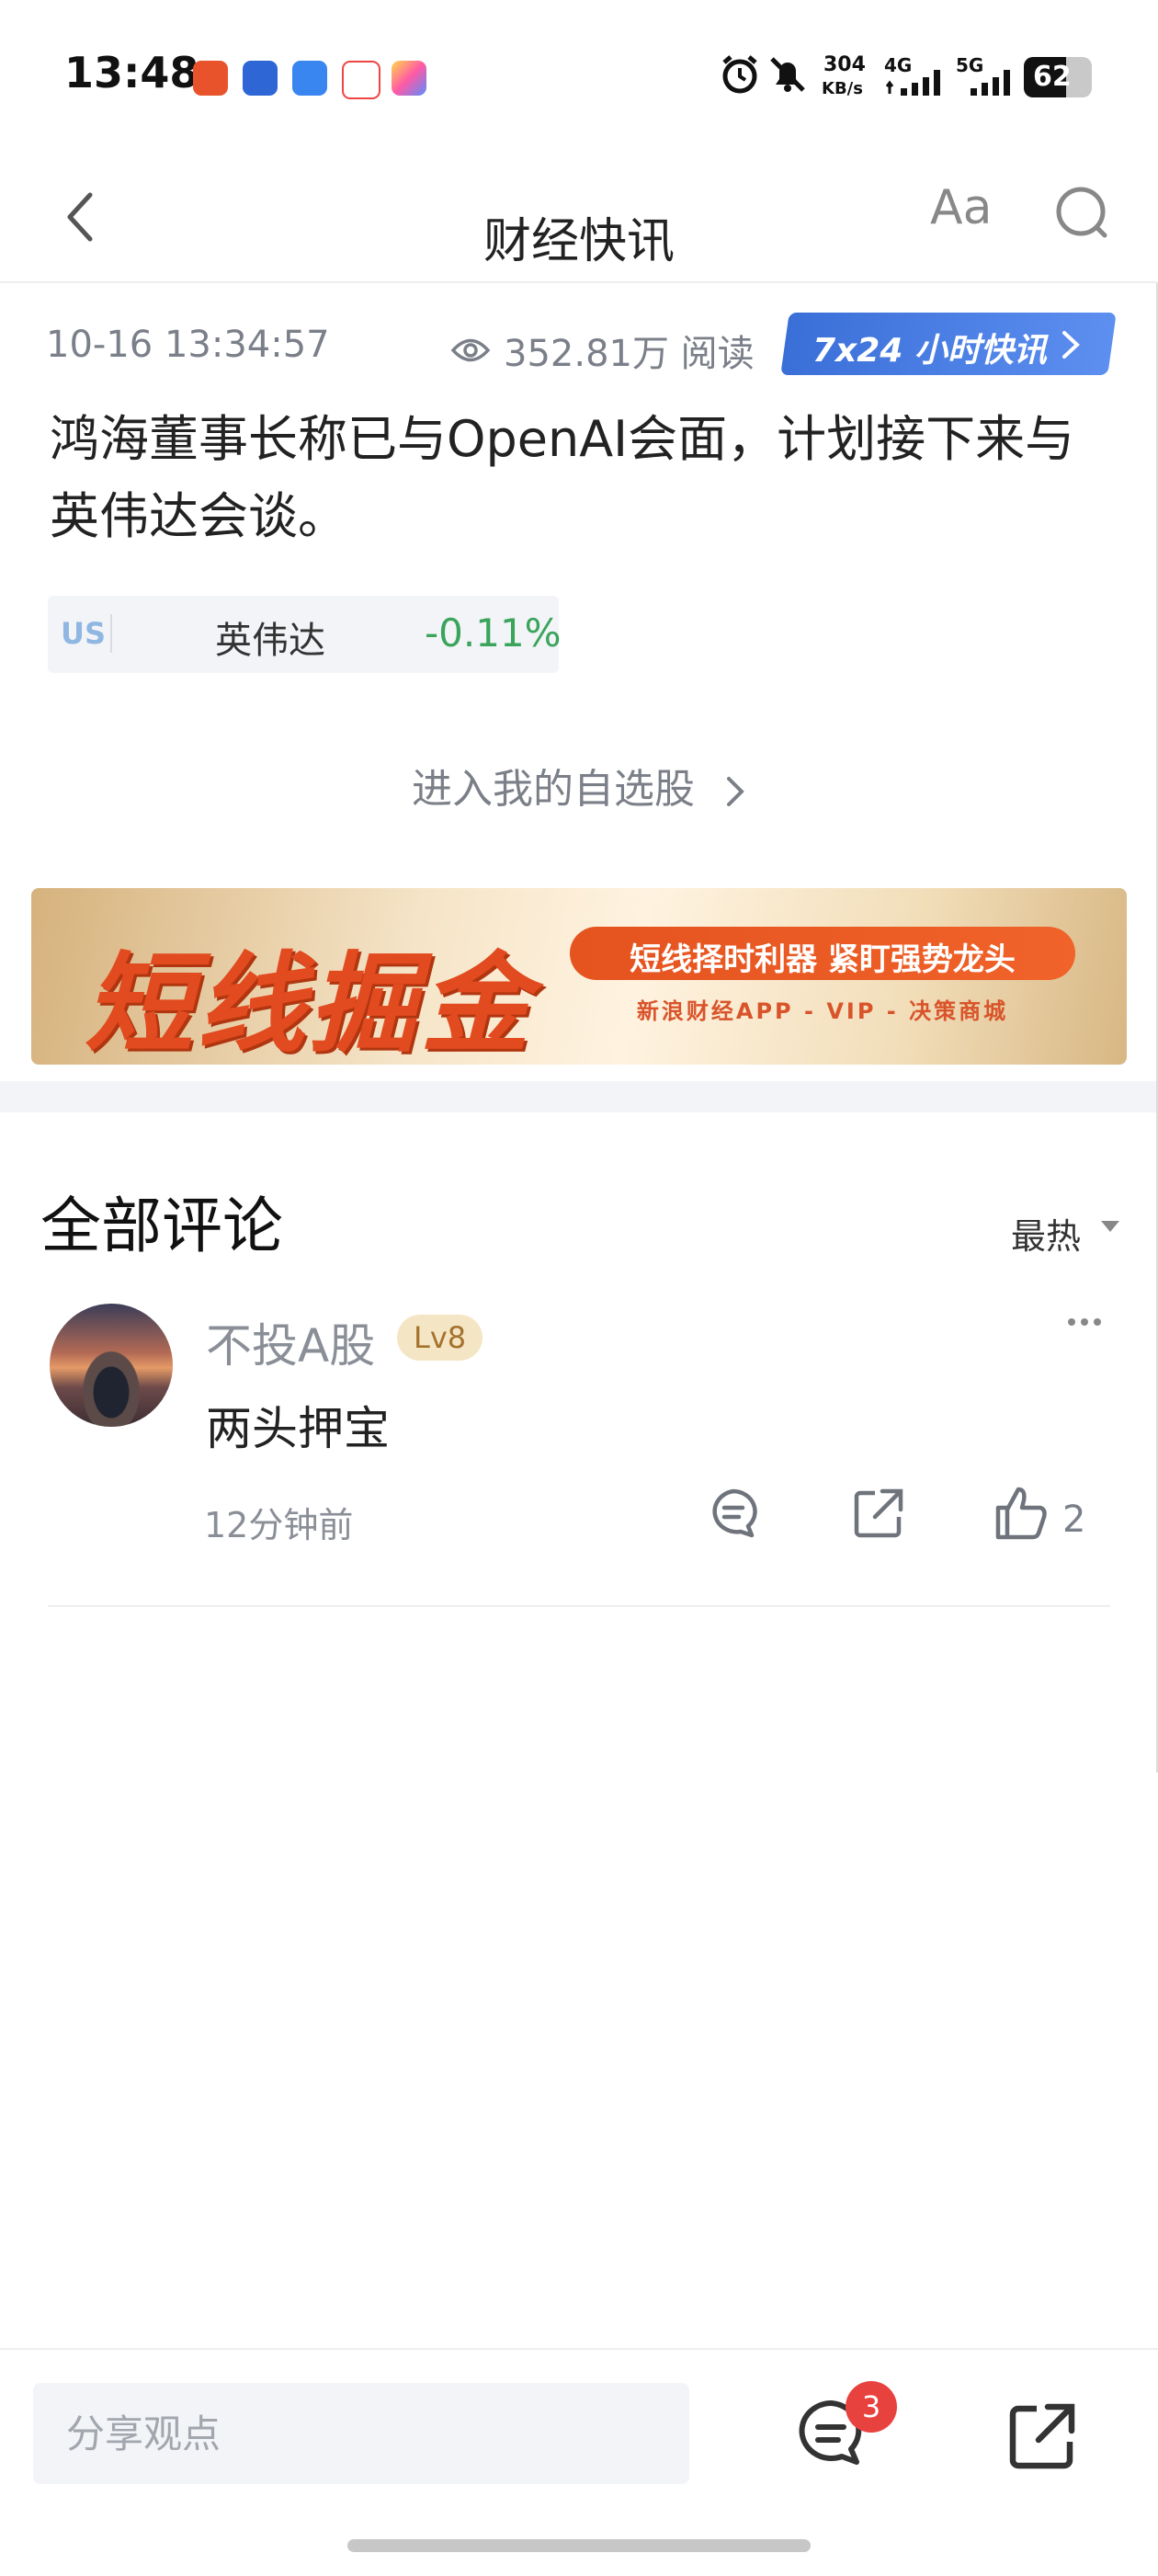 Image resolution: width=1158 pixels, height=2576 pixels. I want to click on comment-divider, so click(579, 1606).